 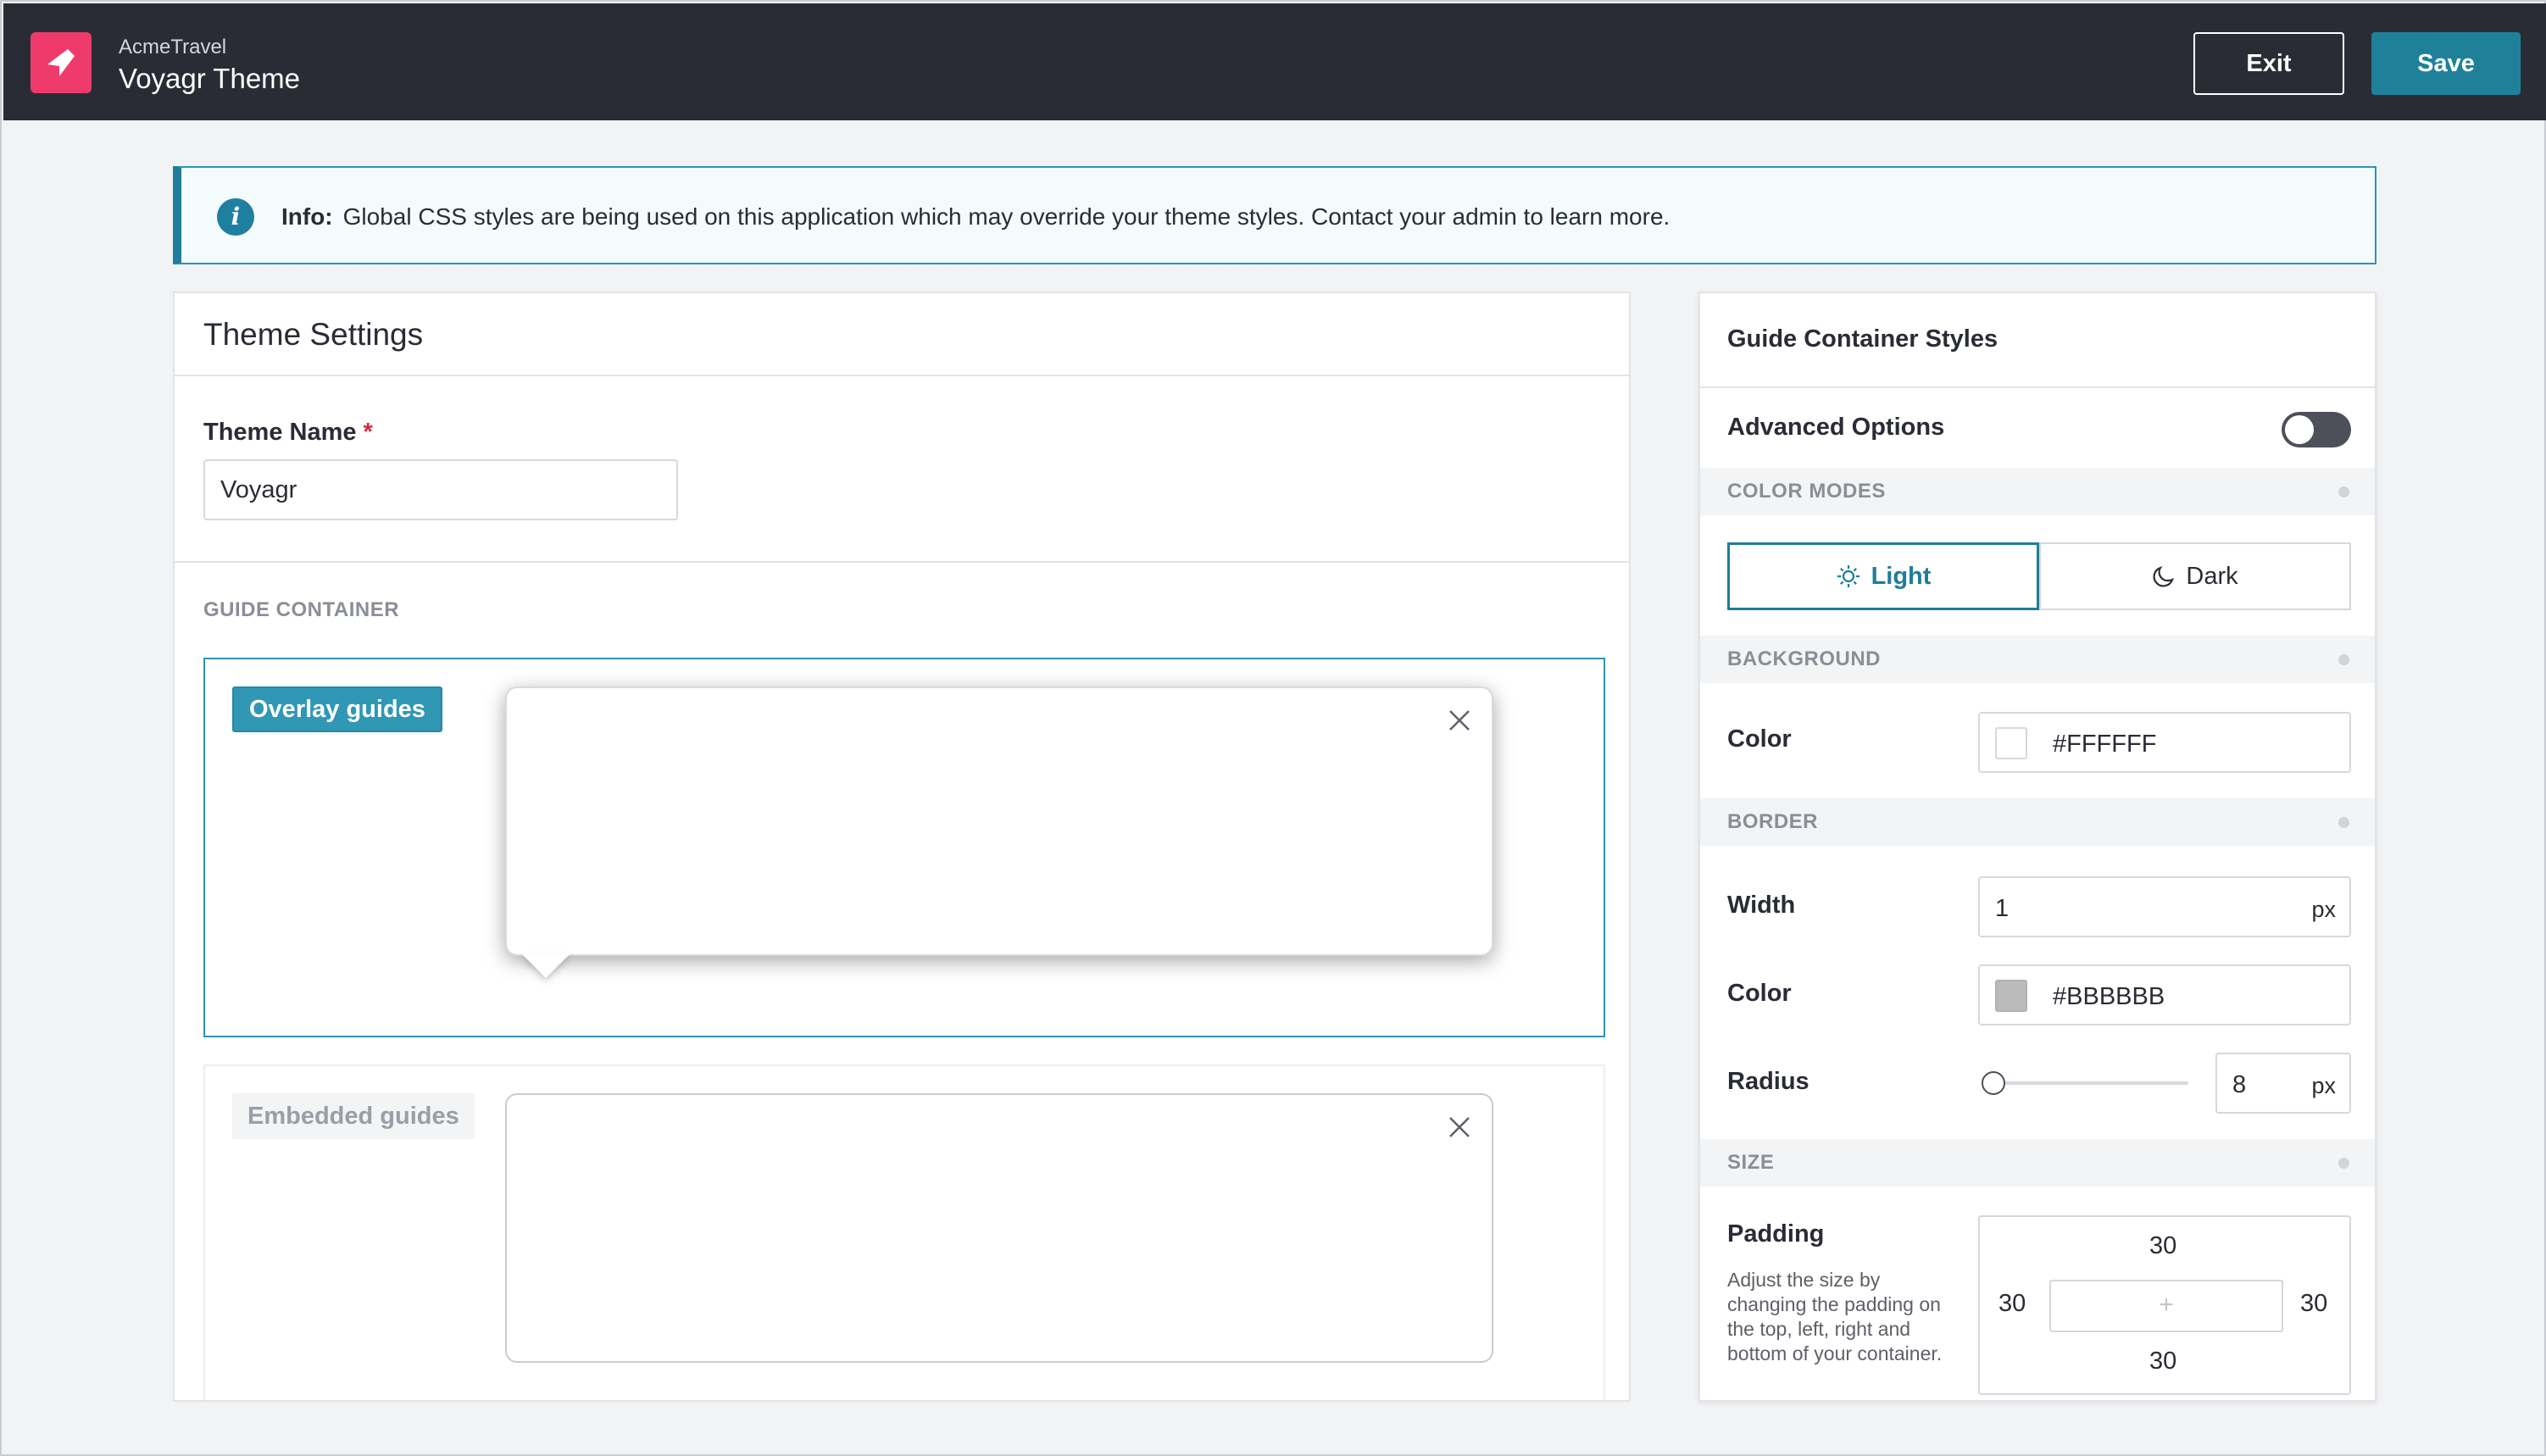 What do you see at coordinates (62, 63) in the screenshot?
I see `app-logo-icon` at bounding box center [62, 63].